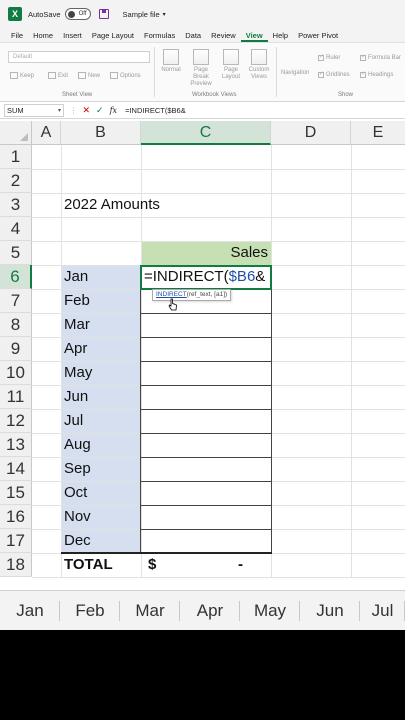 The image size is (405, 720). What do you see at coordinates (46, 133) in the screenshot?
I see `column-header-a: A` at bounding box center [46, 133].